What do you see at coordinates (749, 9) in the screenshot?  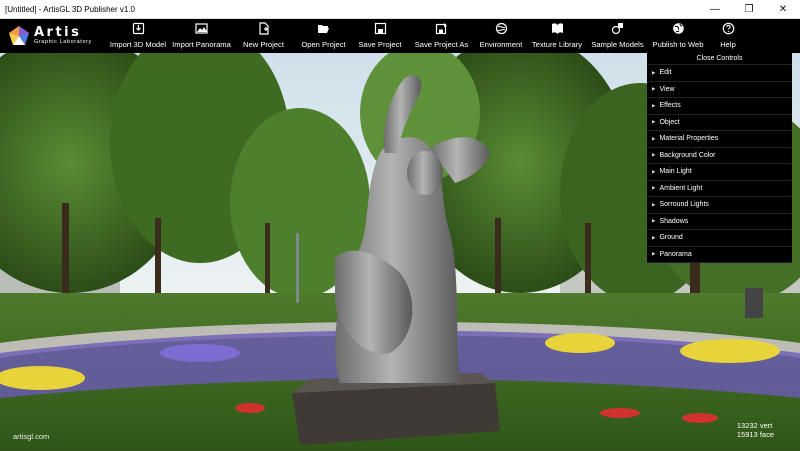 I see `maximize-button: ❐` at bounding box center [749, 9].